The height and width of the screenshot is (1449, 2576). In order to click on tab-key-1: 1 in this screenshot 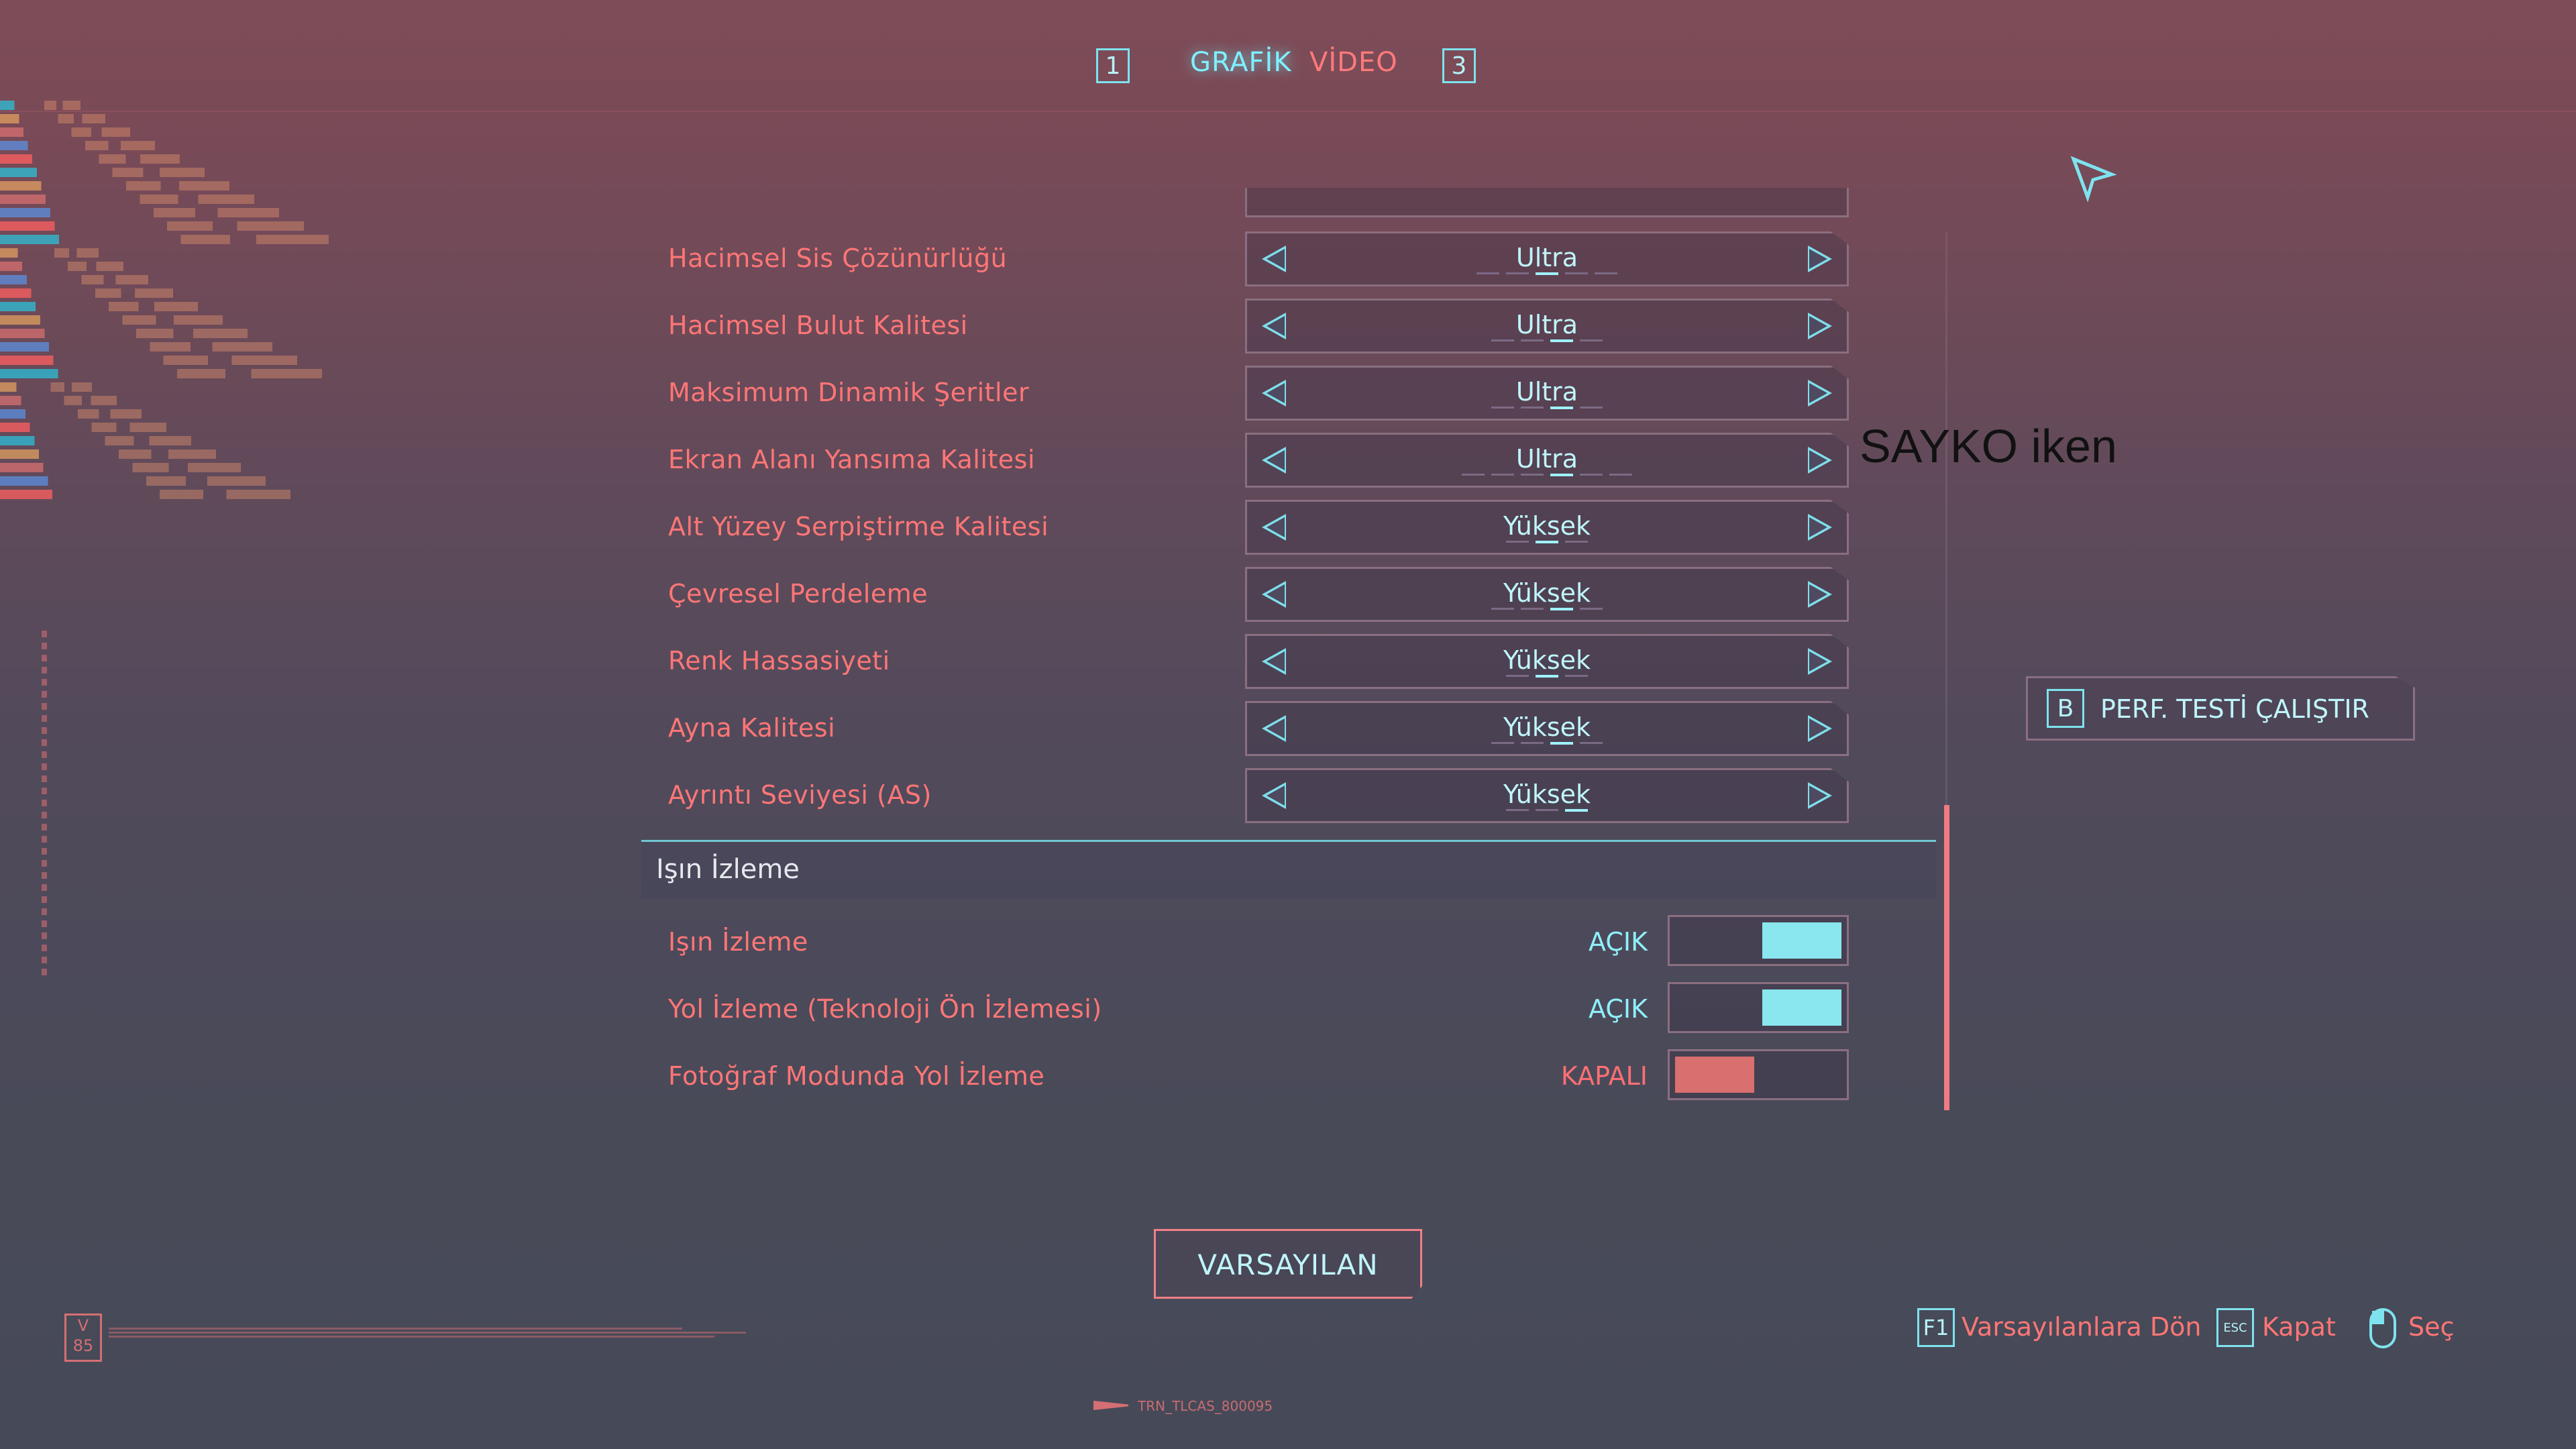, I will do `click(1113, 65)`.